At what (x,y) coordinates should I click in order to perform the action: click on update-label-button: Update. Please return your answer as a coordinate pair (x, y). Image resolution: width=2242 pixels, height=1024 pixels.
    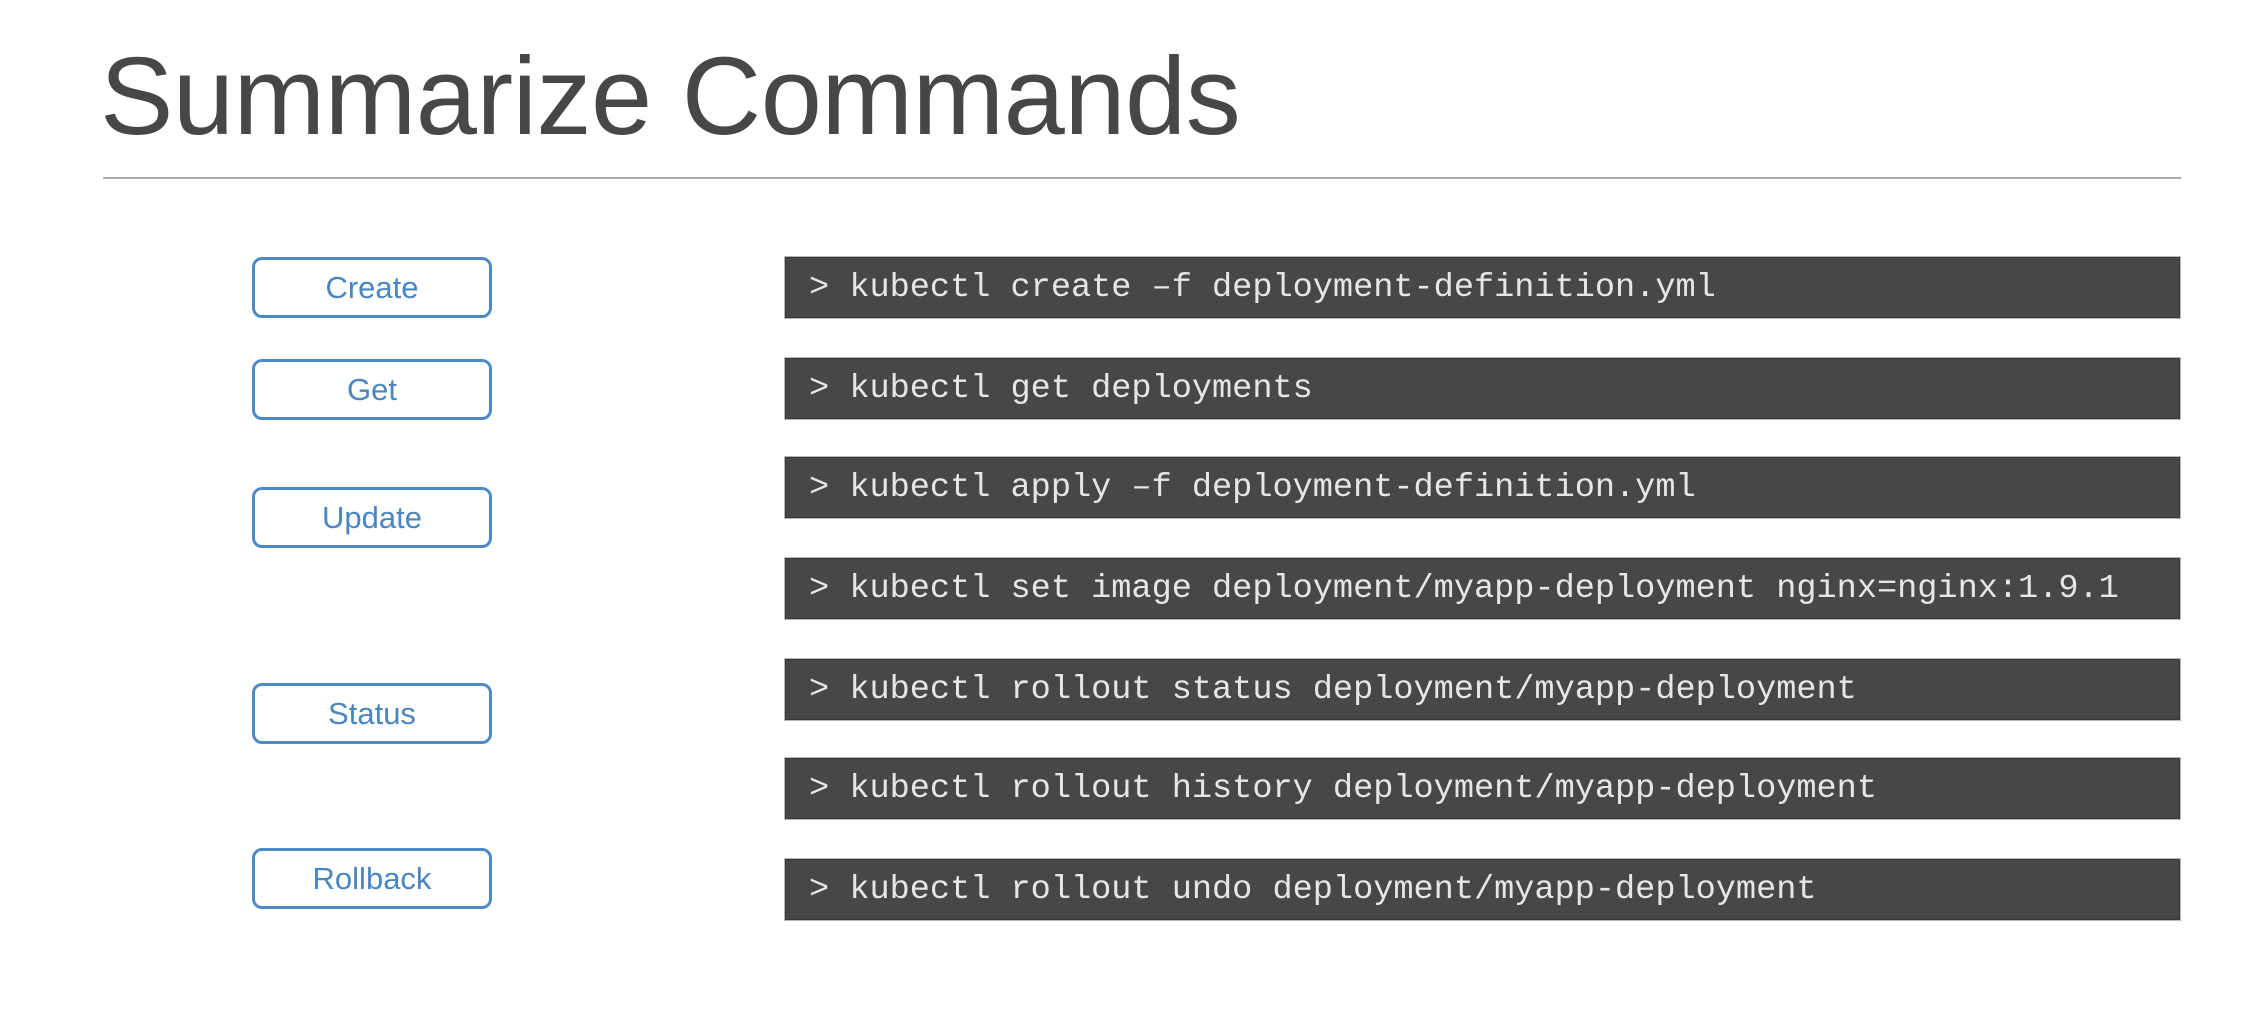
    Looking at the image, I should click on (372, 517).